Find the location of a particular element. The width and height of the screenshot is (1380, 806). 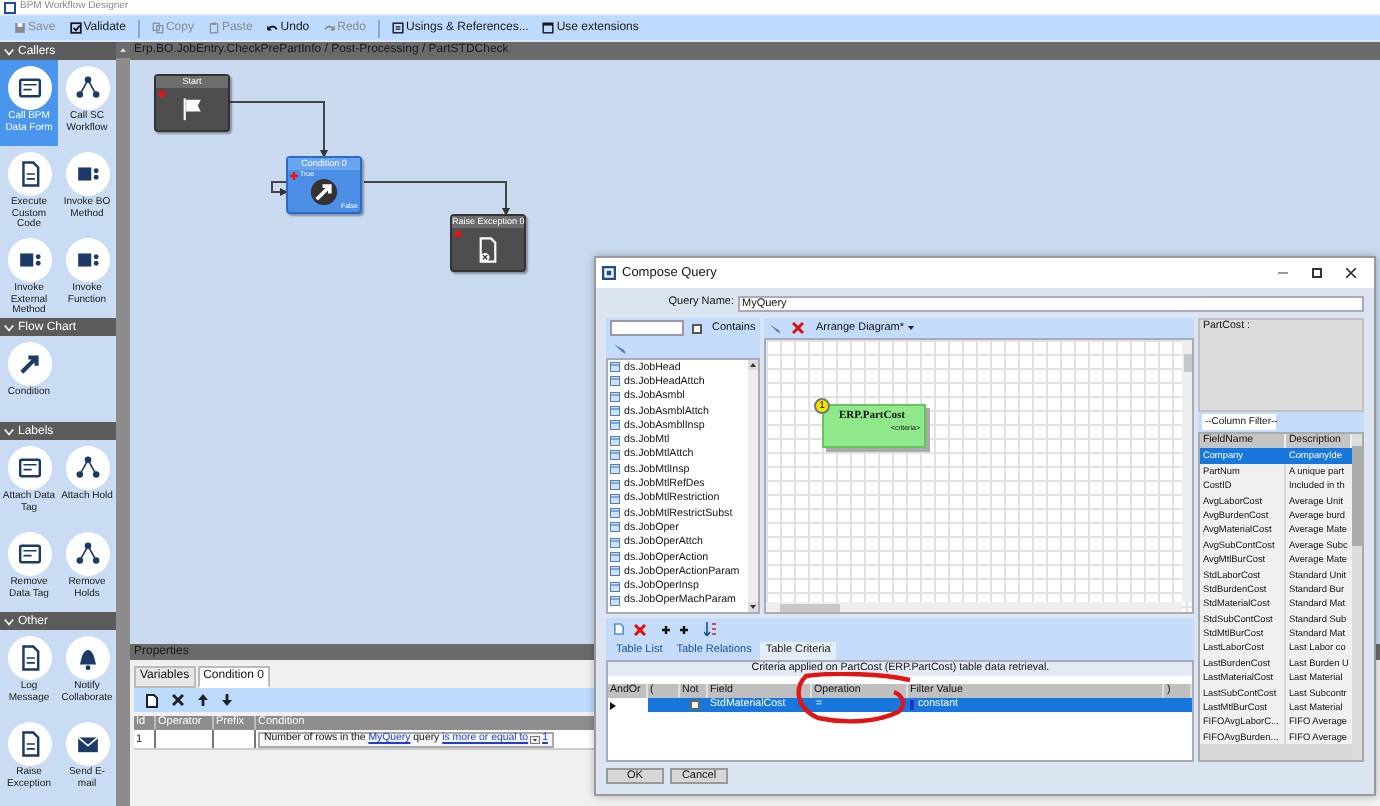

document-icon is located at coordinates (397, 28).